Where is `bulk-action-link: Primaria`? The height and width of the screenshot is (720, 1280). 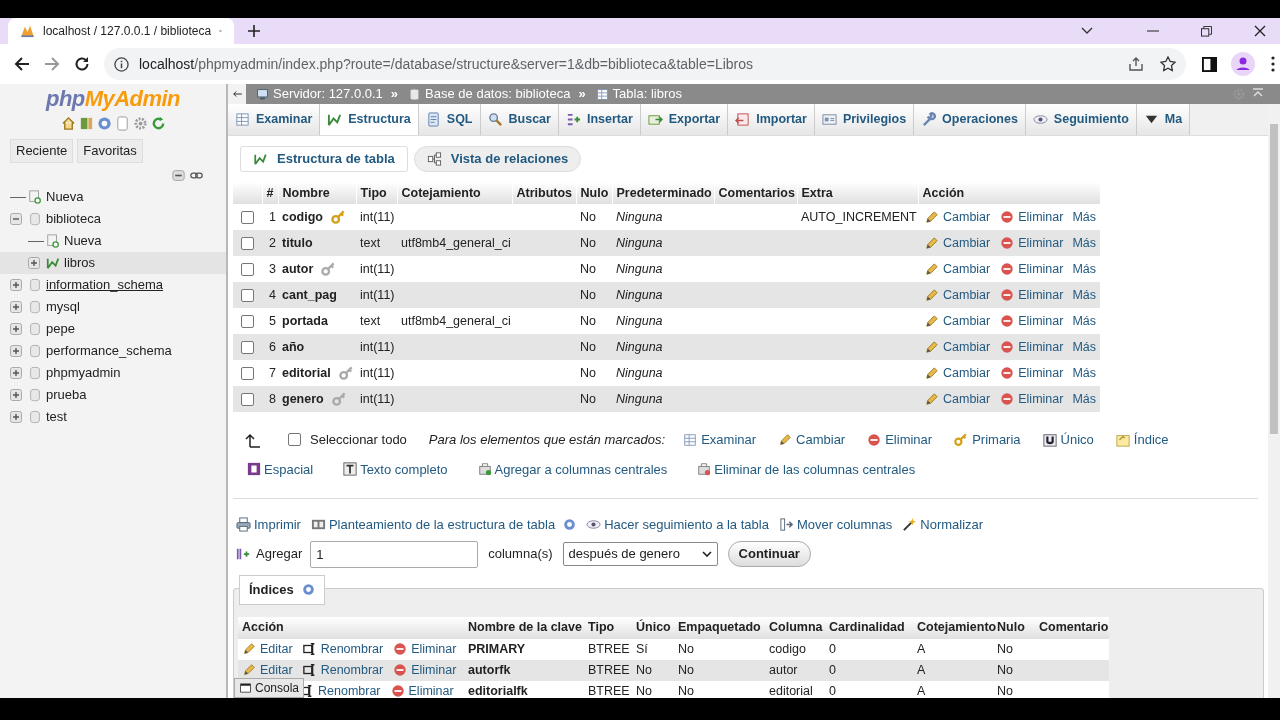 bulk-action-link: Primaria is located at coordinates (987, 440).